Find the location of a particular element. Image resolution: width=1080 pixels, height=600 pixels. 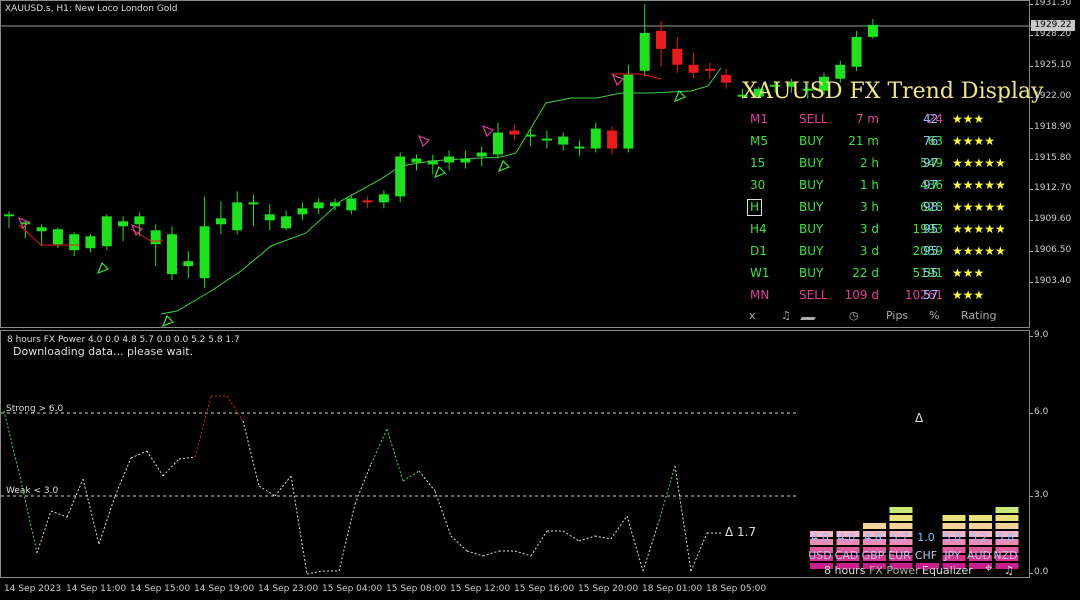

period-label: 8 hours is located at coordinates (844, 570).